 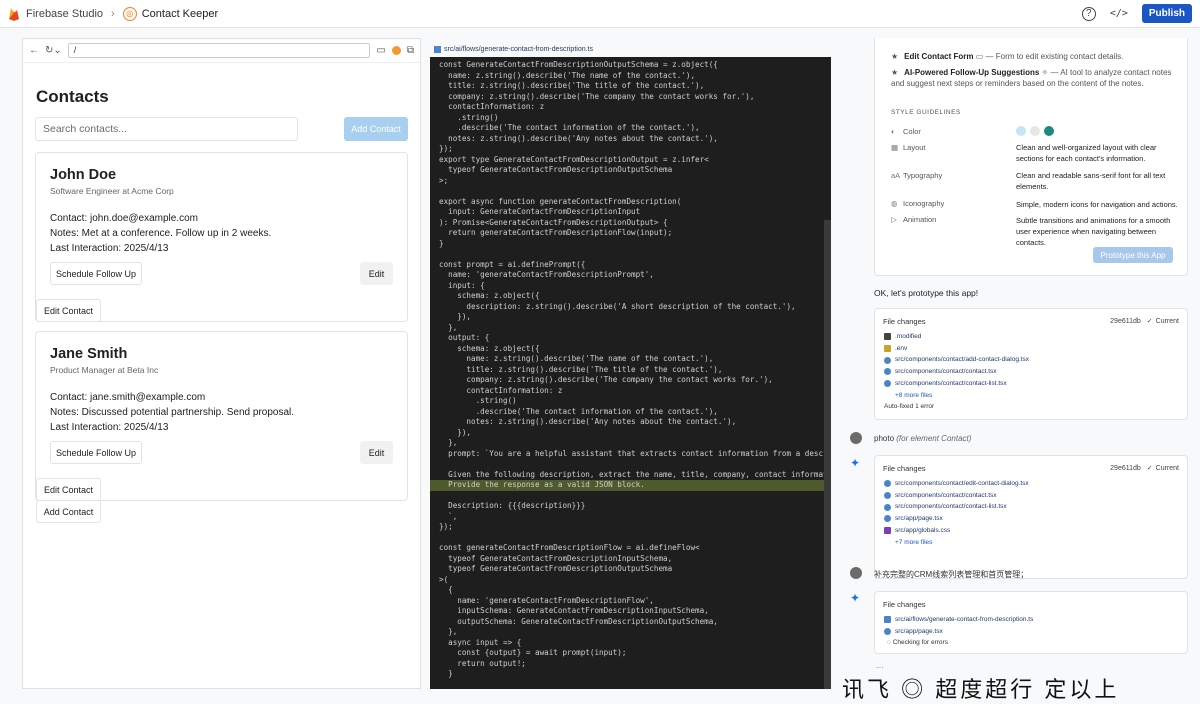 What do you see at coordinates (917, 175) in the screenshot?
I see `style-label: aA Typography` at bounding box center [917, 175].